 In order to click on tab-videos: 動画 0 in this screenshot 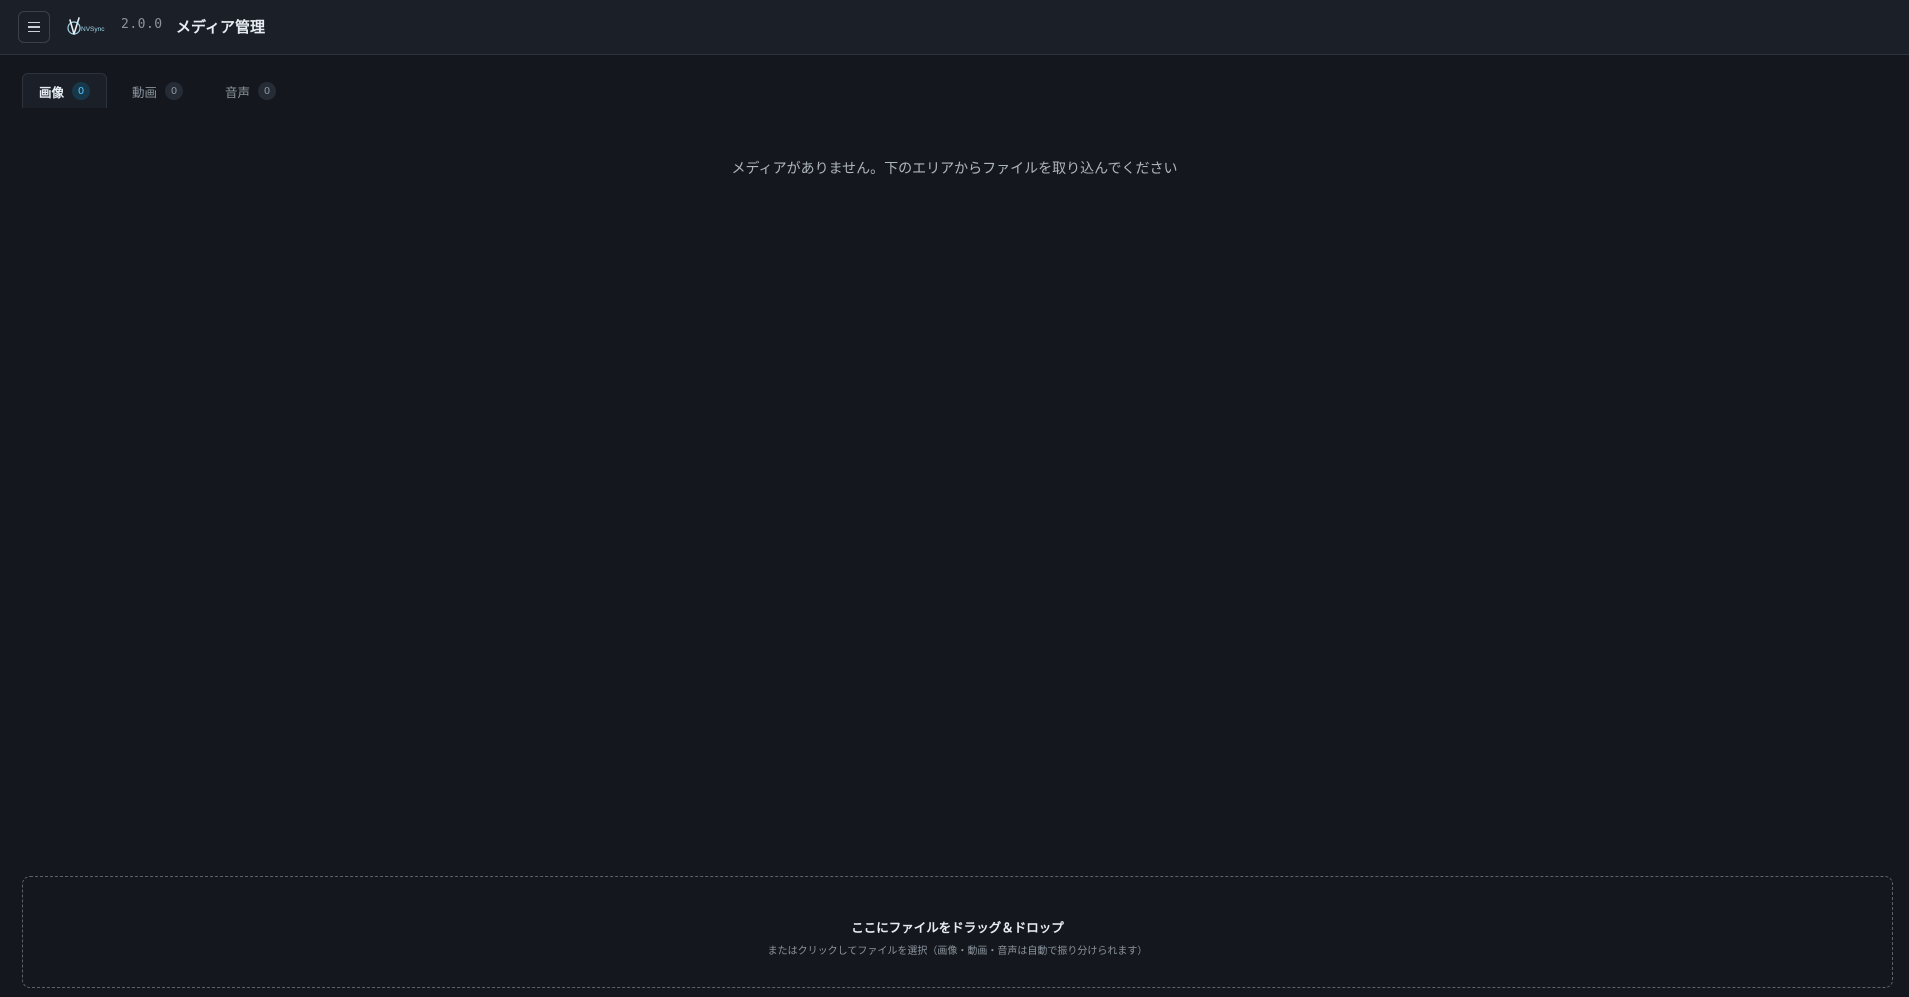, I will do `click(157, 90)`.